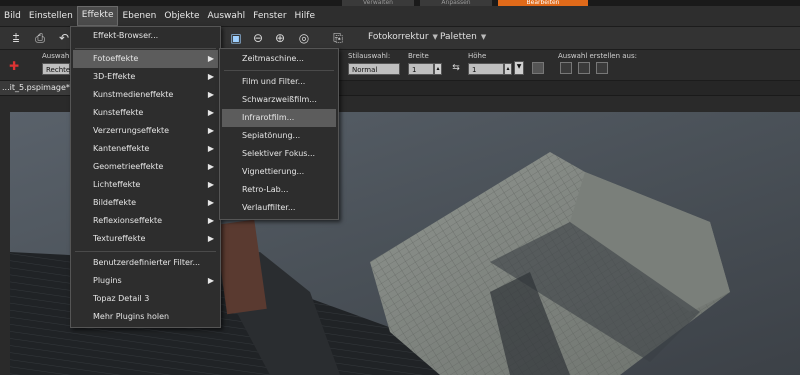 Image resolution: width=800 pixels, height=375 pixels. What do you see at coordinates (115, 202) in the screenshot?
I see `menu-item-label: Bildeffekte` at bounding box center [115, 202].